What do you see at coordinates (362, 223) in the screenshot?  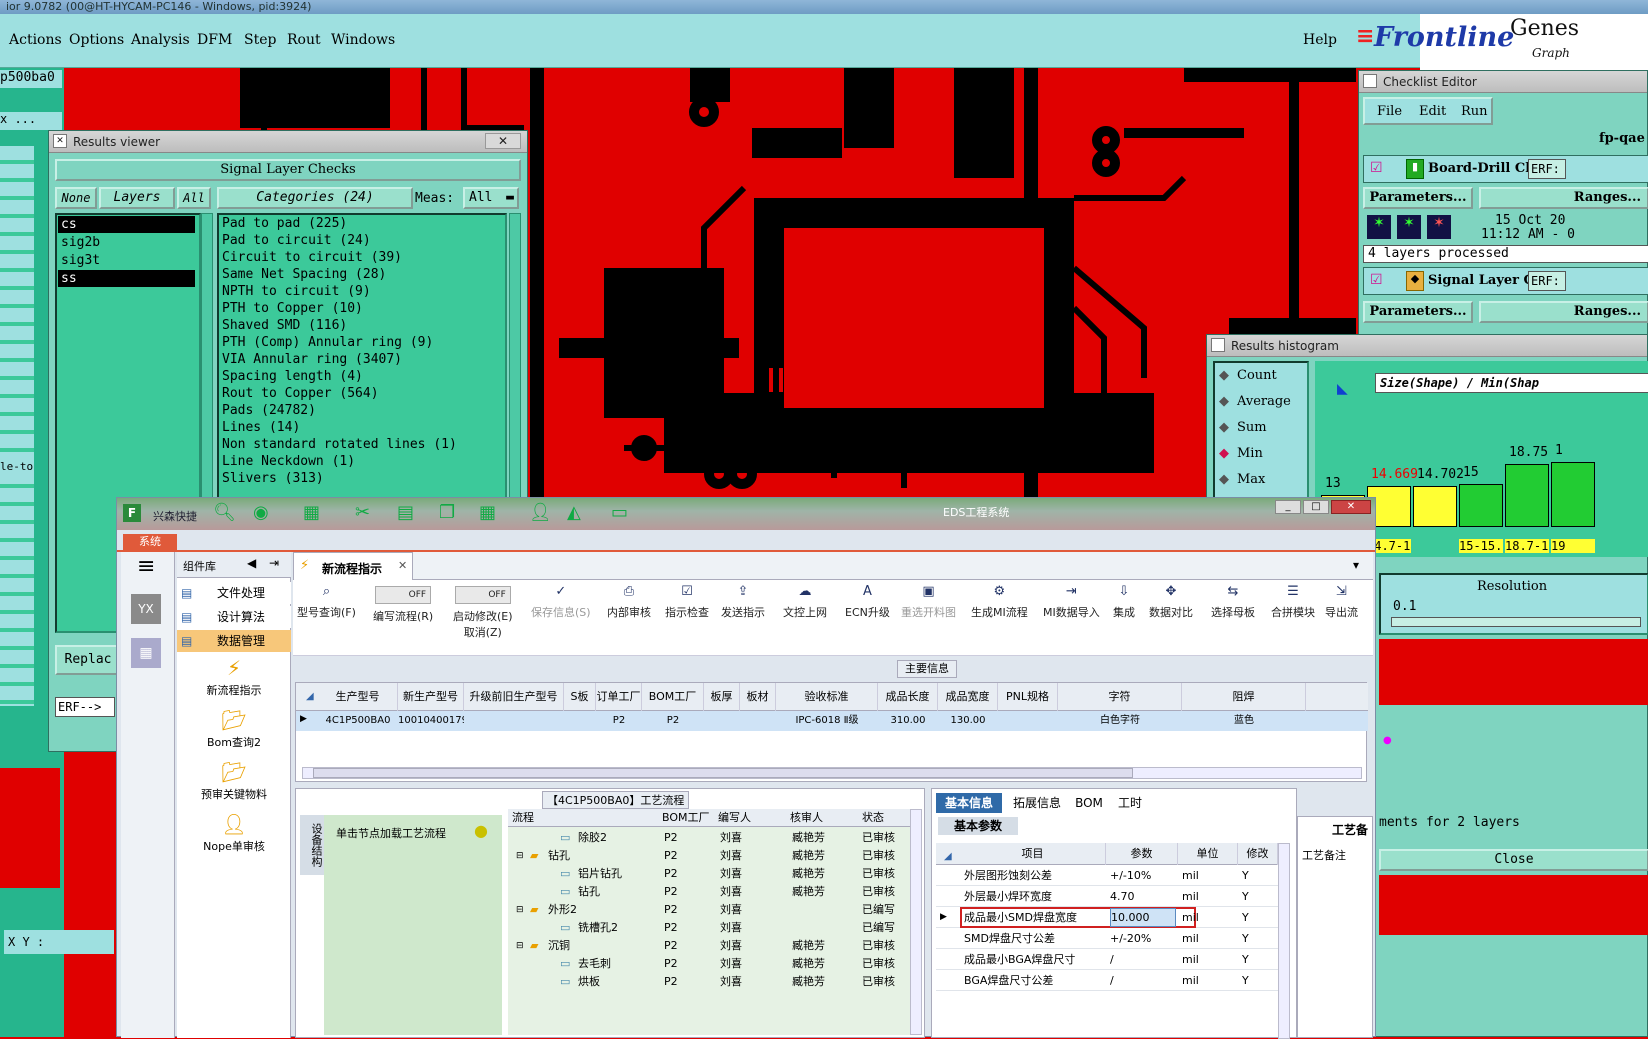 I see `category-item: Pad to pad (225)` at bounding box center [362, 223].